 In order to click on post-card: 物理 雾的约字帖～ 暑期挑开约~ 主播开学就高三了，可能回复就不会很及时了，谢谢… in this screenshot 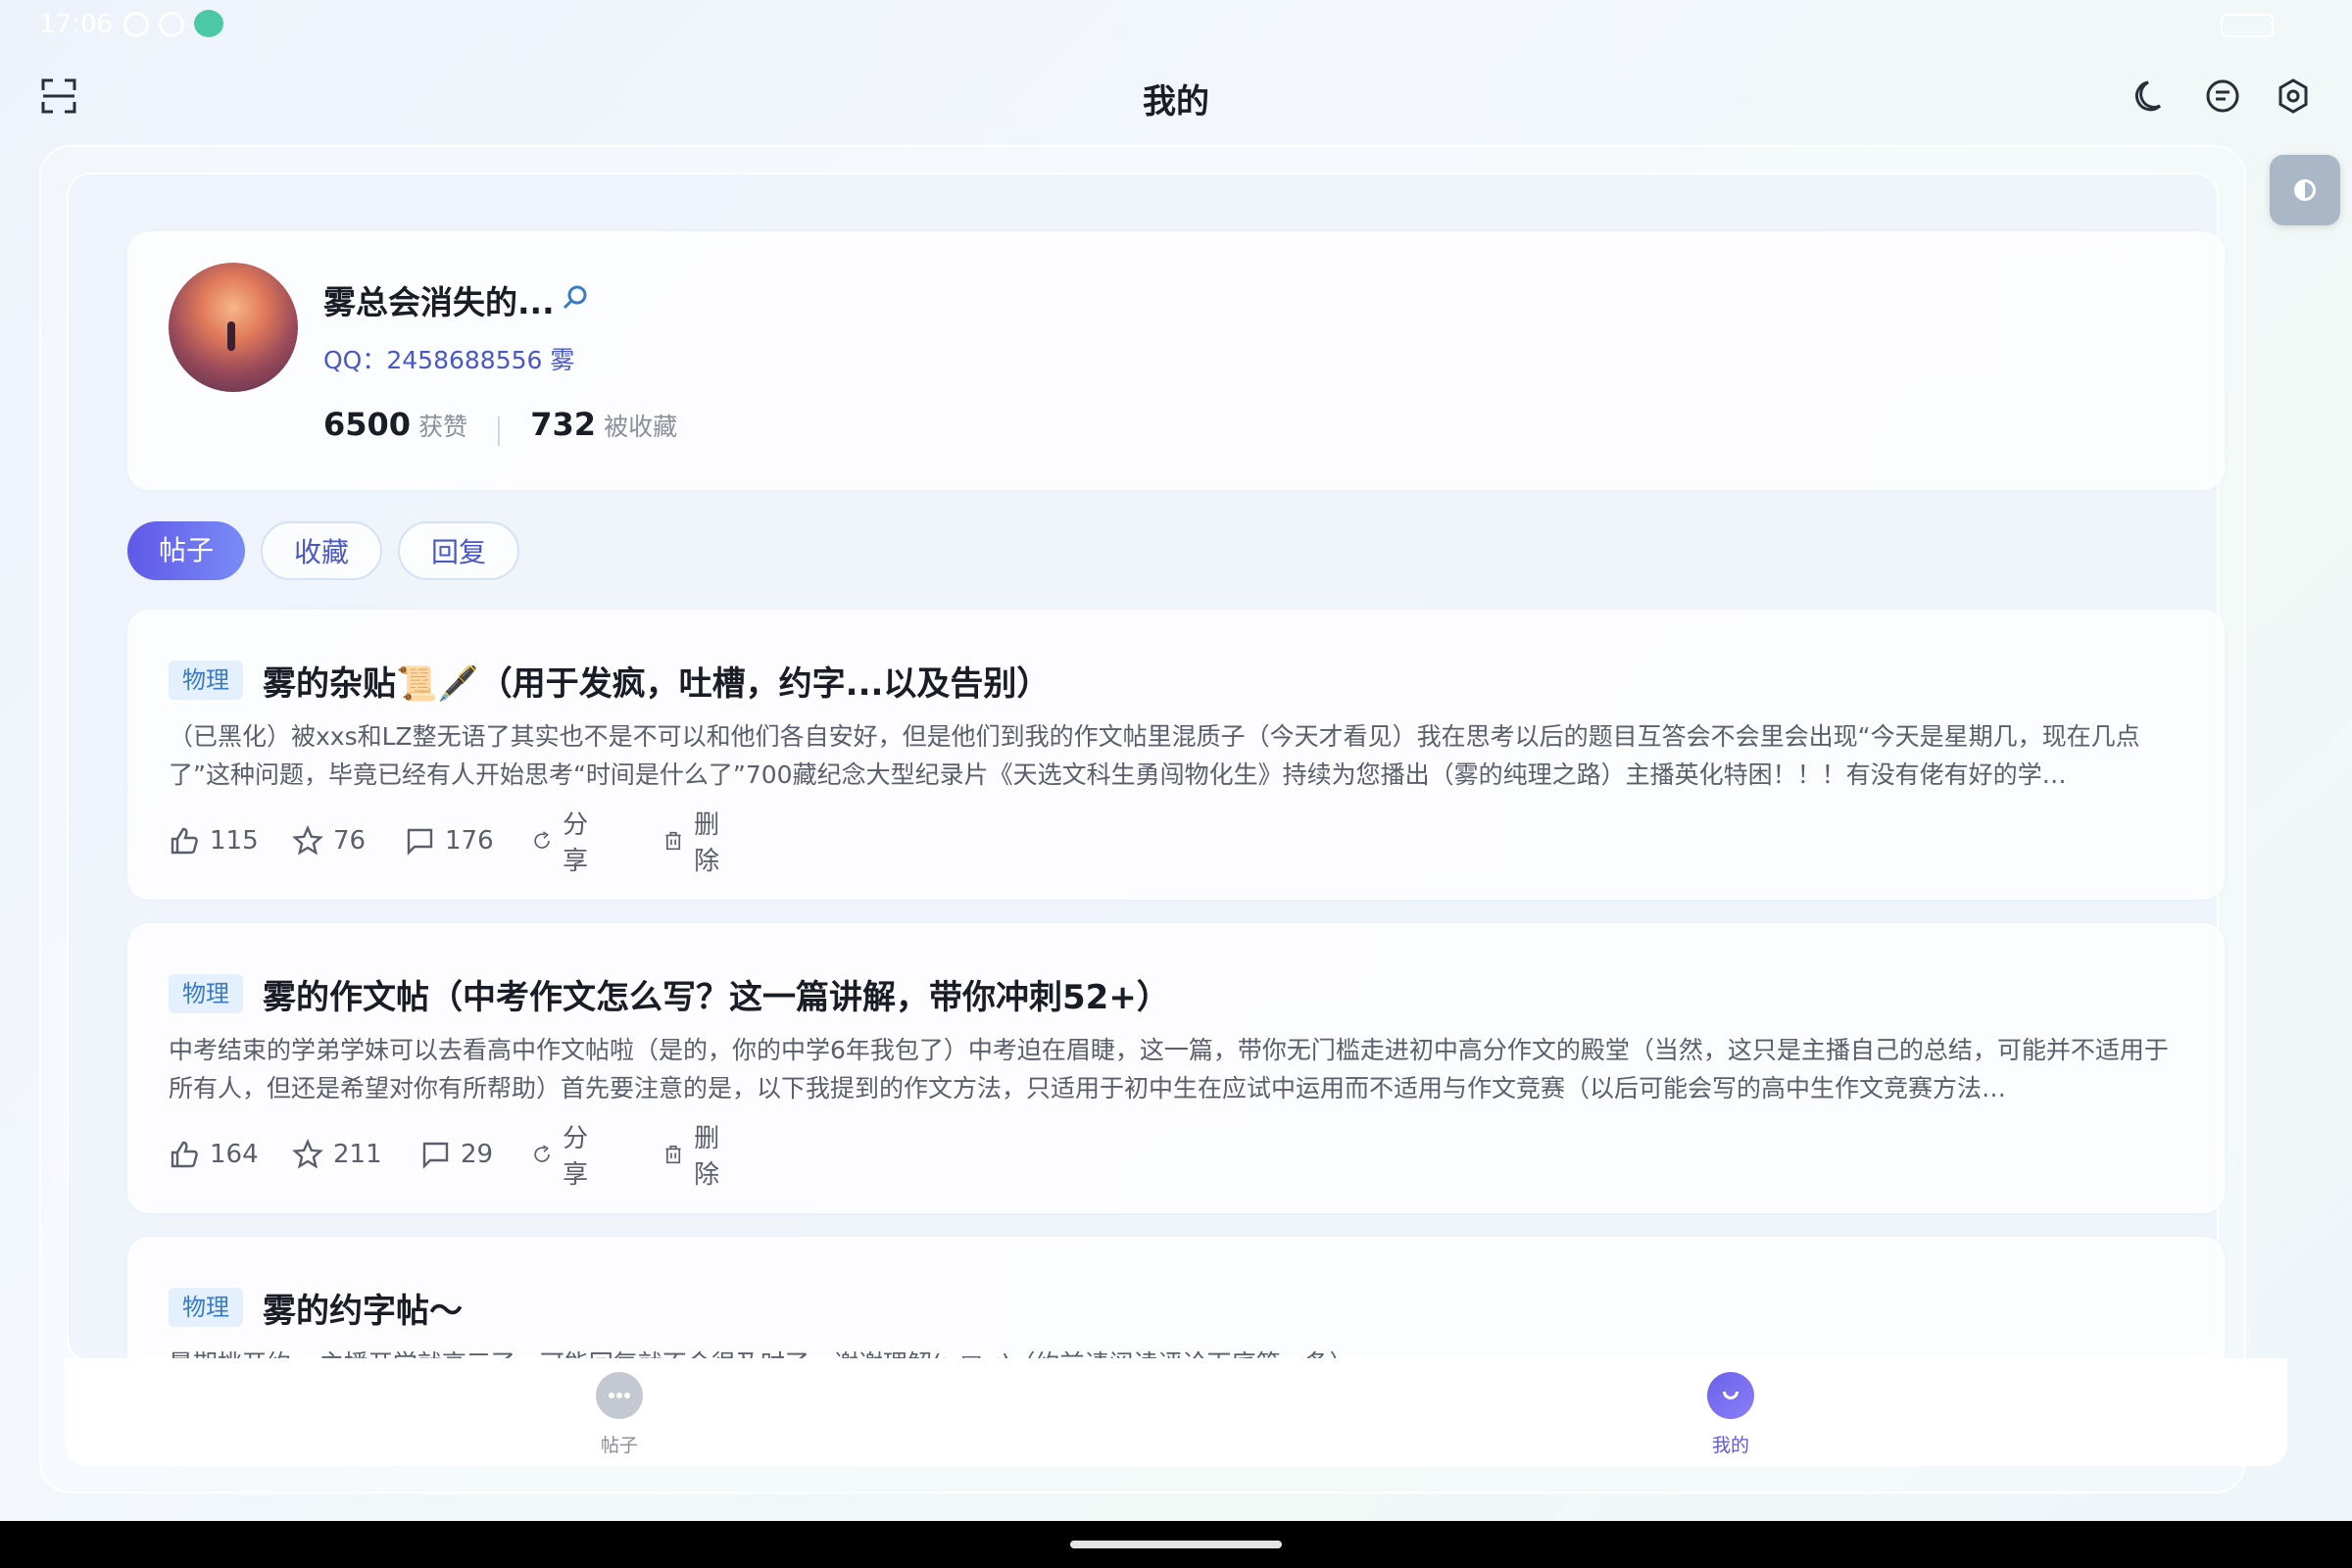, I will do `click(1176, 1297)`.